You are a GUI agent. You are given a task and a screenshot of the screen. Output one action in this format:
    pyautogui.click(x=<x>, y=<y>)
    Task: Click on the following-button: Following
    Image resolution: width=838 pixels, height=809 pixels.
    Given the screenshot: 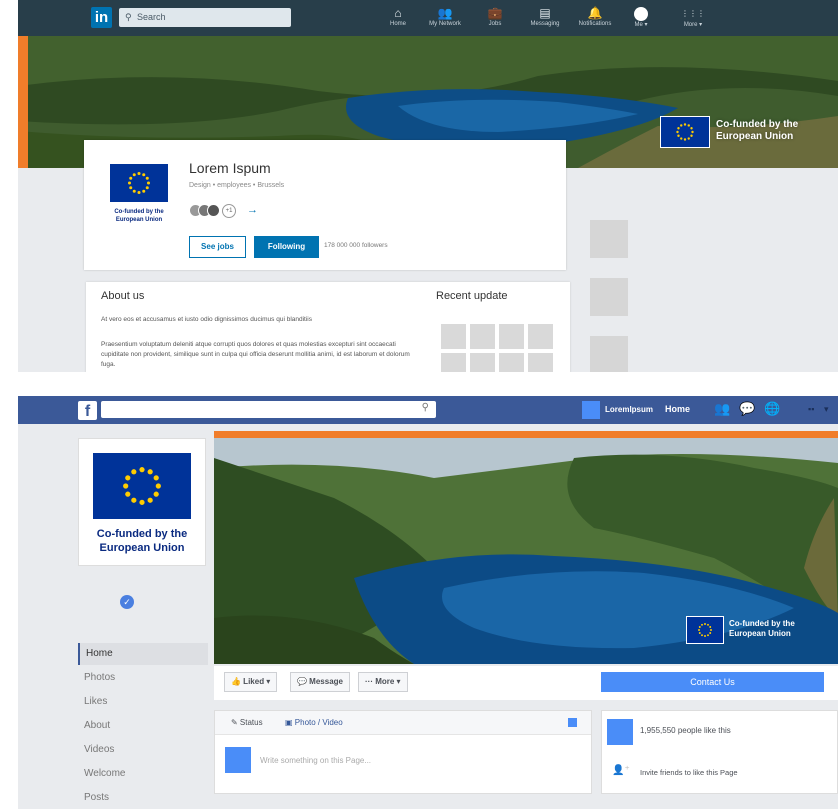 What is the action you would take?
    pyautogui.click(x=286, y=247)
    